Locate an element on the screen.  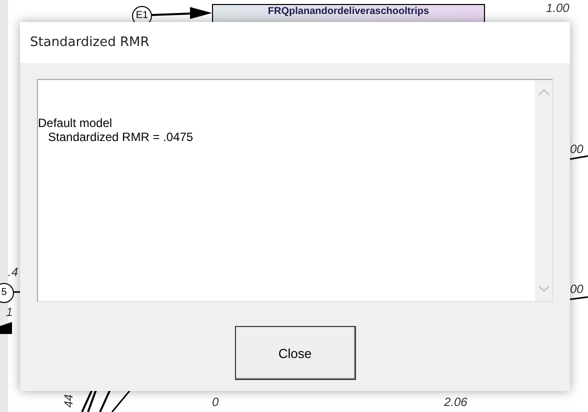
scrollbar is located at coordinates (543, 190).